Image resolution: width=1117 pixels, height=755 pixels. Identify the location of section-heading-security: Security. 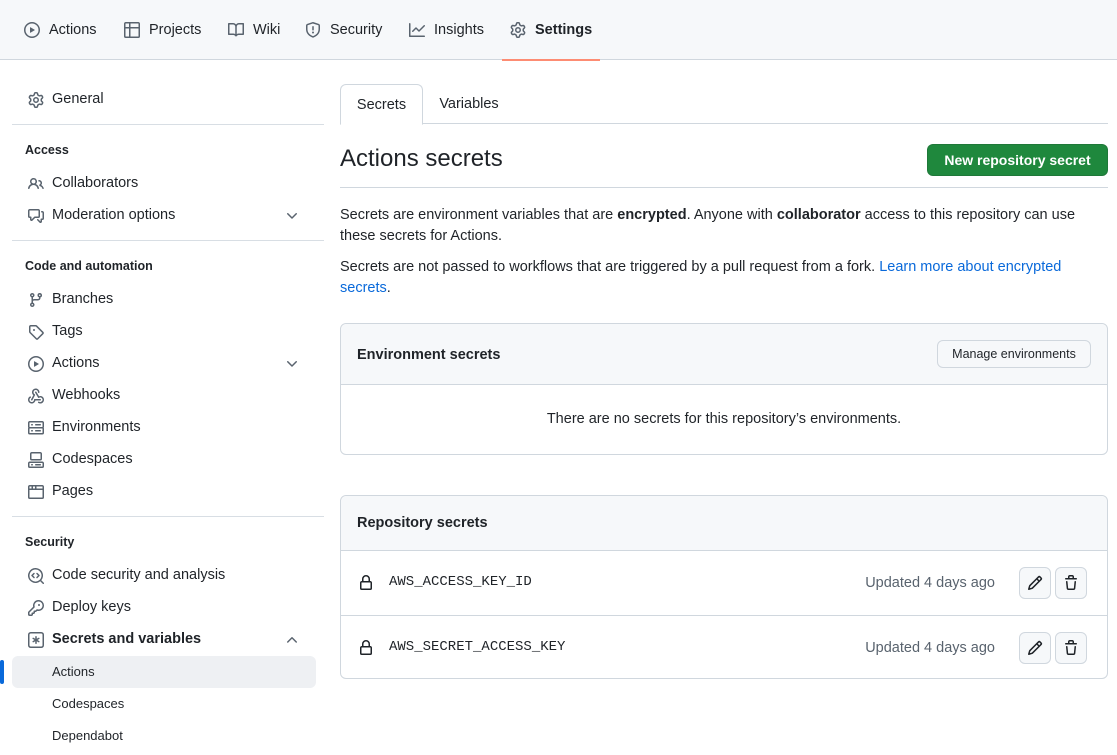
(50, 542).